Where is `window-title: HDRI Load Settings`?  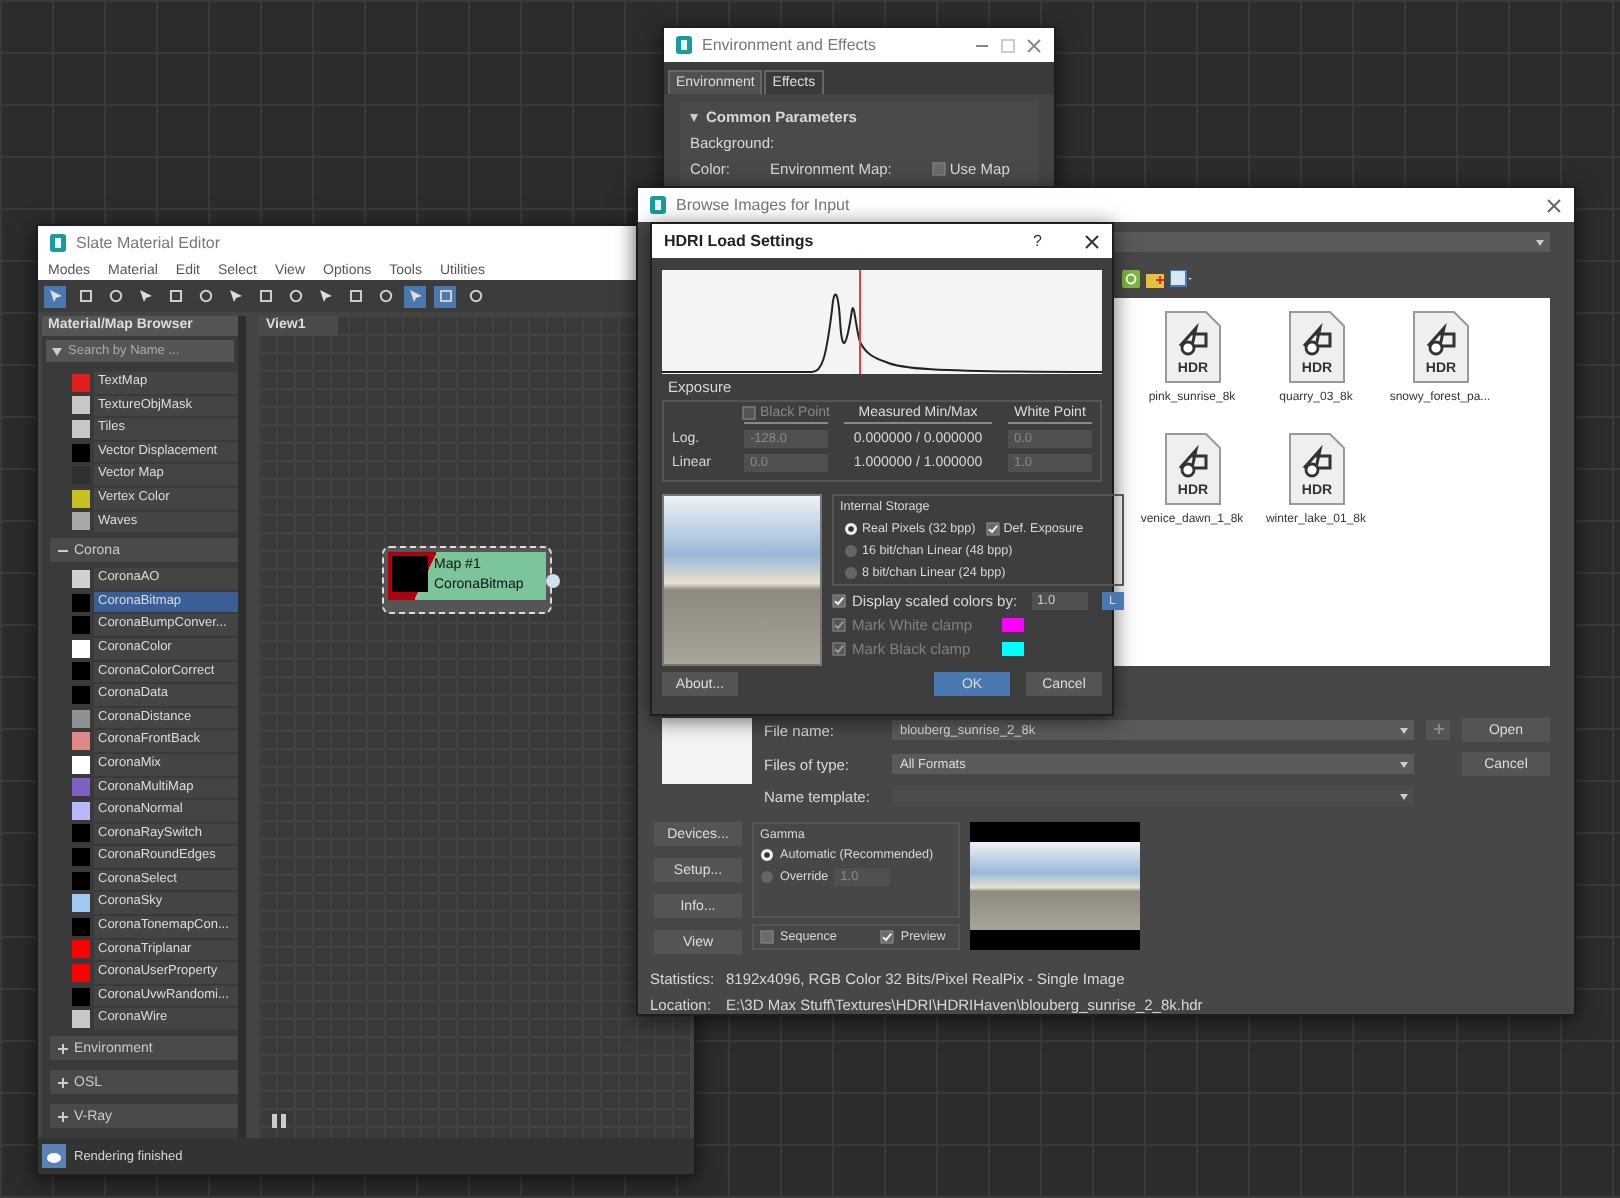 window-title: HDRI Load Settings is located at coordinates (740, 241).